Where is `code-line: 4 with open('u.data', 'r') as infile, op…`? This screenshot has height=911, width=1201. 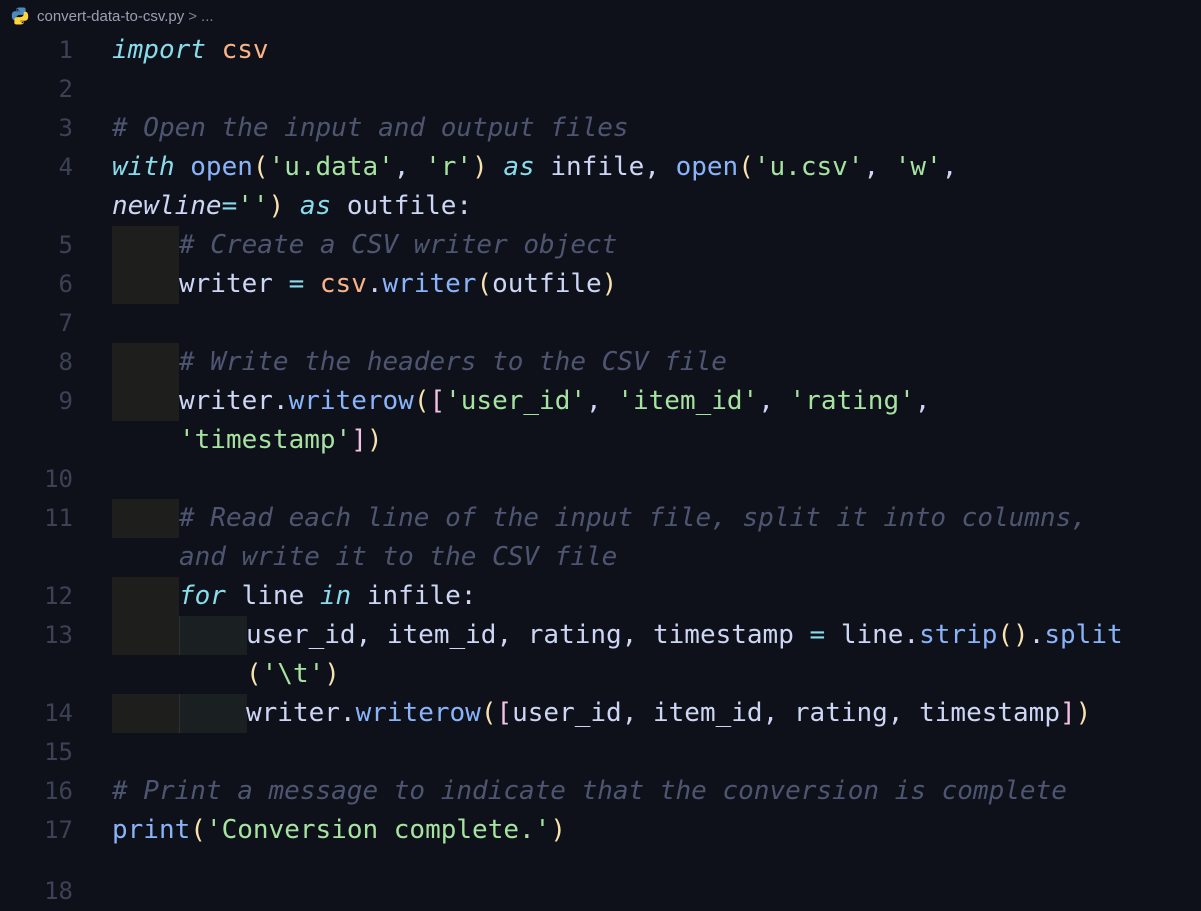
code-line: 4 with open('u.data', 'r') as infile, op… is located at coordinates (600, 167).